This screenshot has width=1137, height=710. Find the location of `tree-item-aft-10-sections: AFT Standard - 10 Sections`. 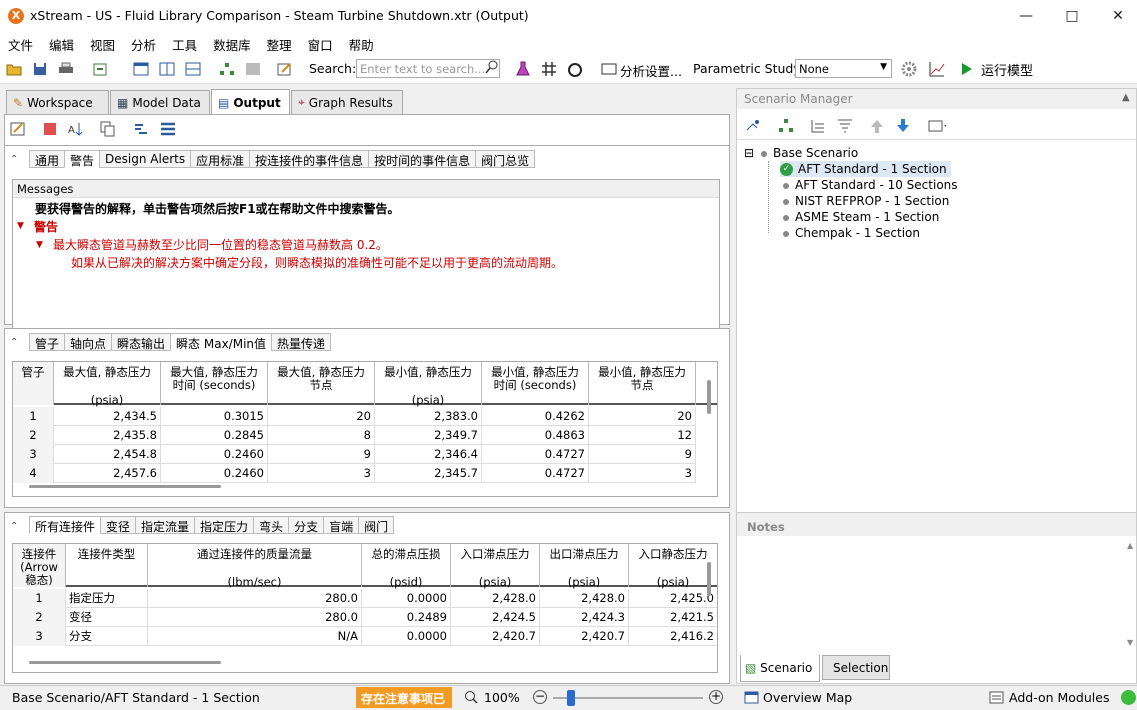

tree-item-aft-10-sections: AFT Standard - 10 Sections is located at coordinates (870, 185).